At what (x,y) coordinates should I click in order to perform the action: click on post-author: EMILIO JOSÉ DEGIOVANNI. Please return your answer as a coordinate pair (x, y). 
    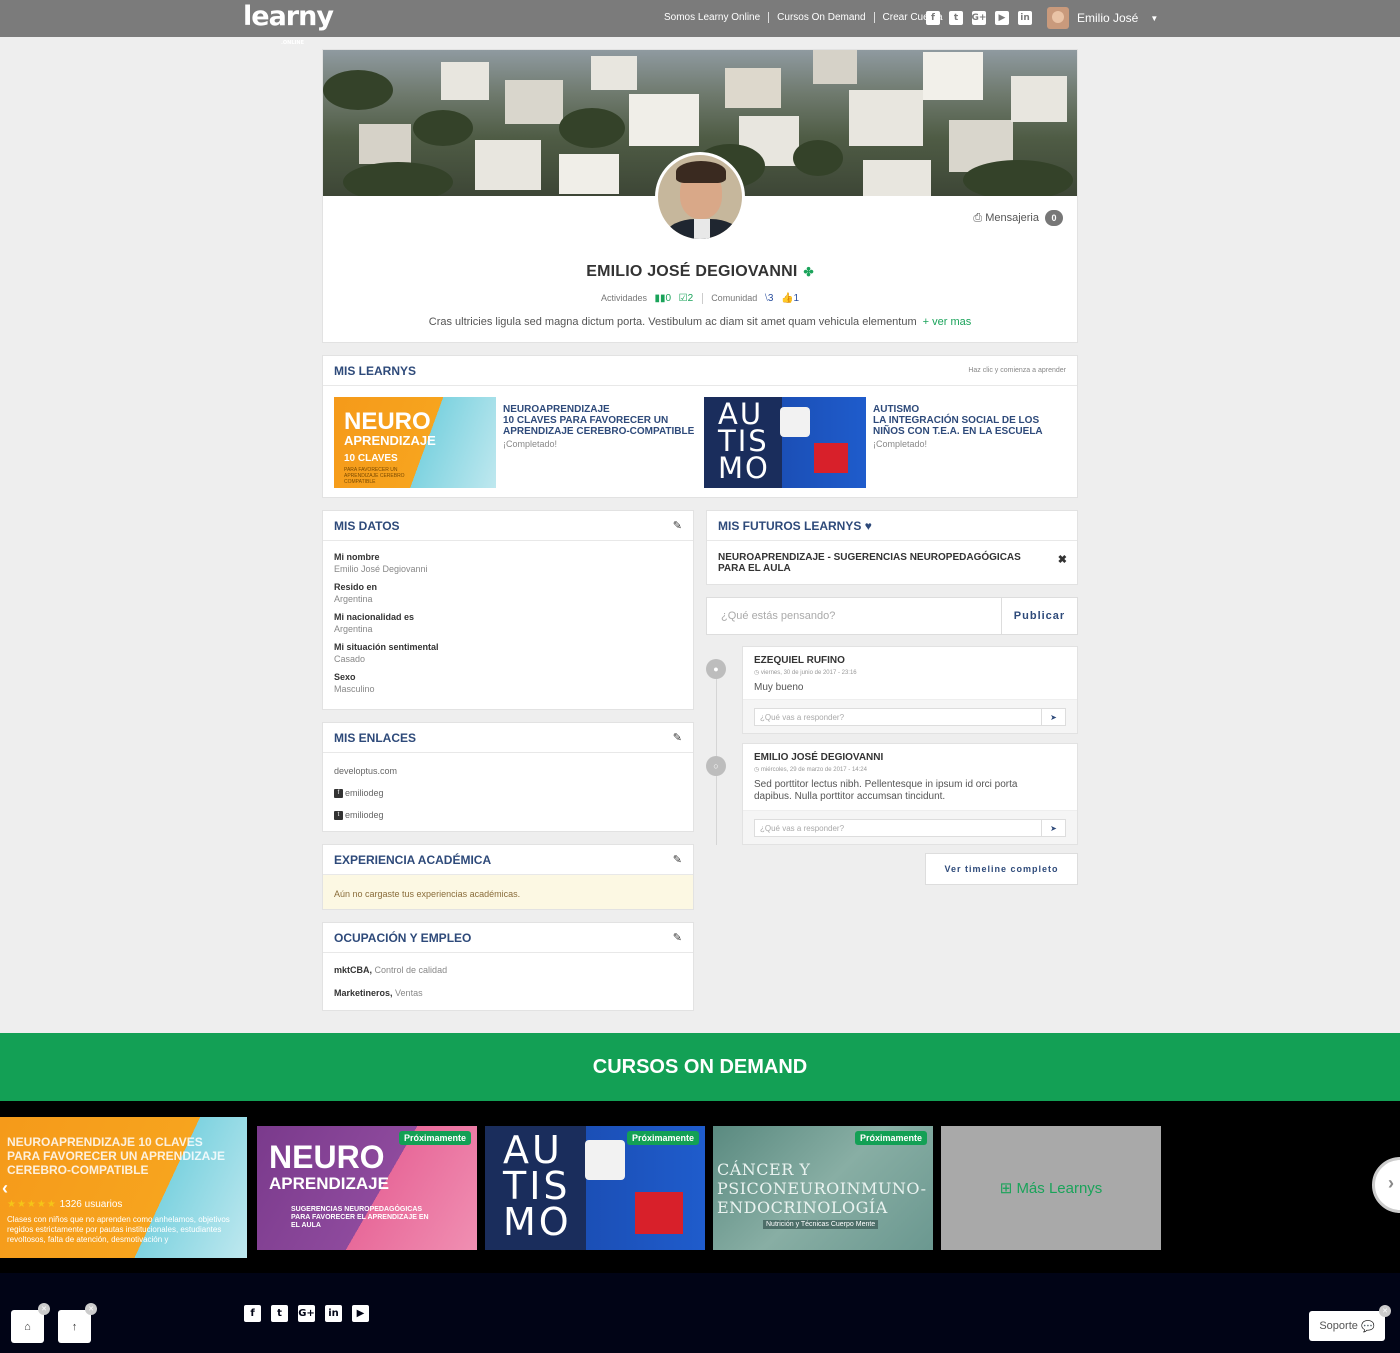
    Looking at the image, I should click on (818, 757).